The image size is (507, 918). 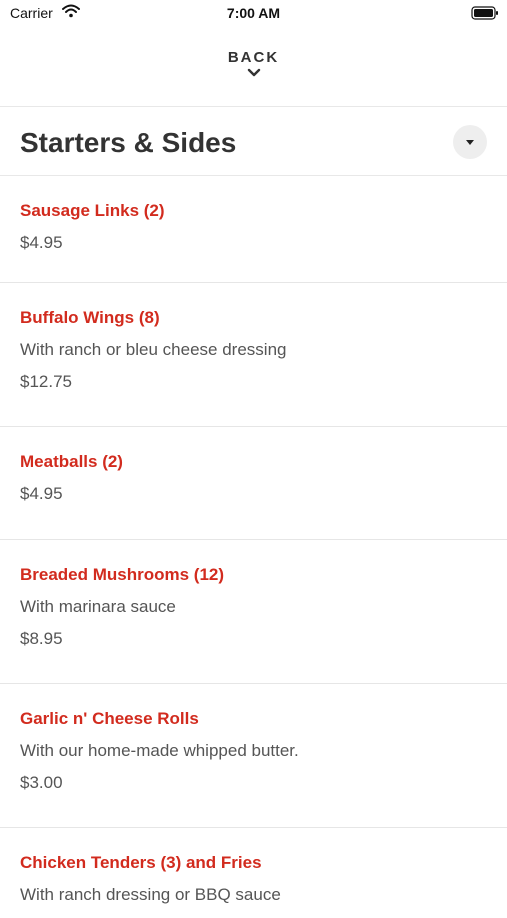 I want to click on menu-item: Sausage Links (2) $4.95, so click(x=253, y=229).